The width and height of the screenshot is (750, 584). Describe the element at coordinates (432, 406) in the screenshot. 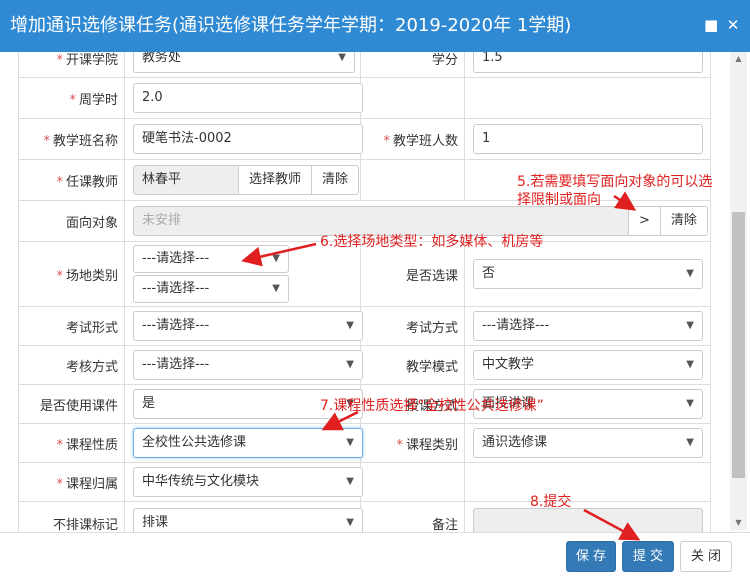

I see `annotation-7: 7.课程性质选择“全校性公共选修课”` at that location.